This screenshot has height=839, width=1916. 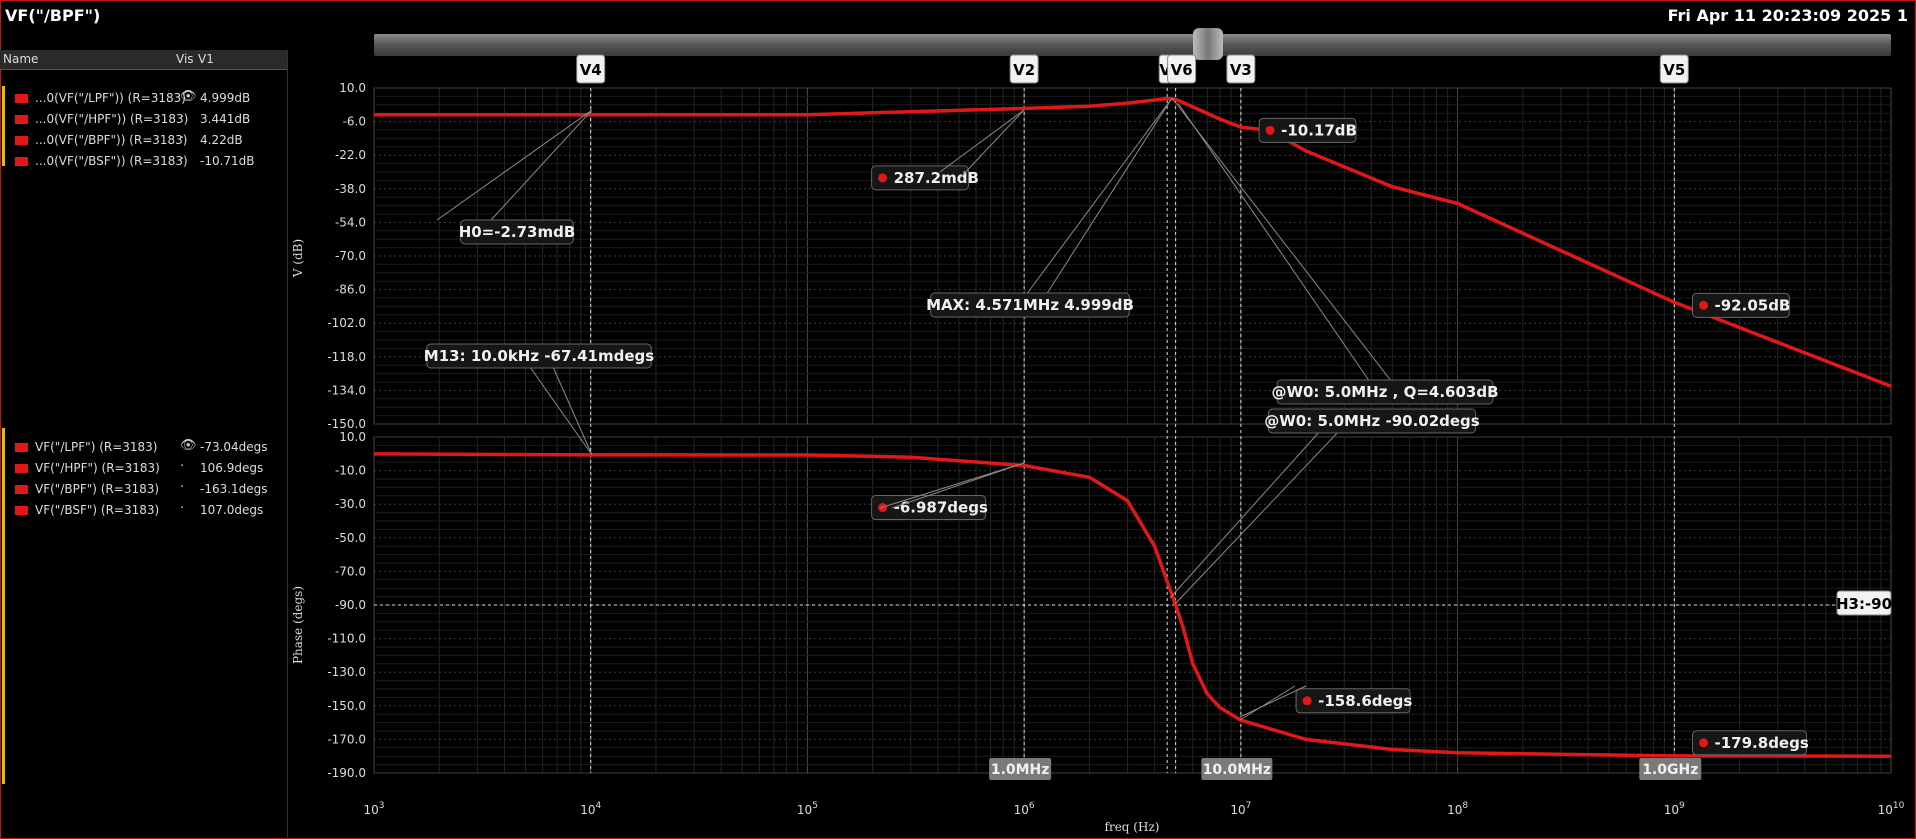 What do you see at coordinates (350, 605) in the screenshot?
I see `y-bottom-tick-label: -90.0` at bounding box center [350, 605].